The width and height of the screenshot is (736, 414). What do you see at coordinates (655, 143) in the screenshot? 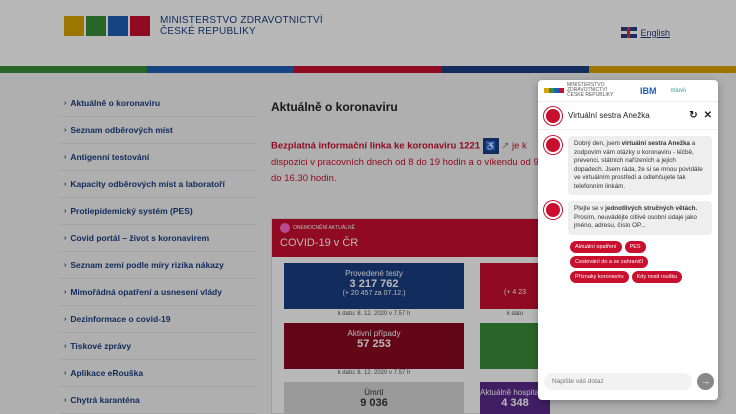
I see `message-bold: virtuální sestra Anežka` at bounding box center [655, 143].